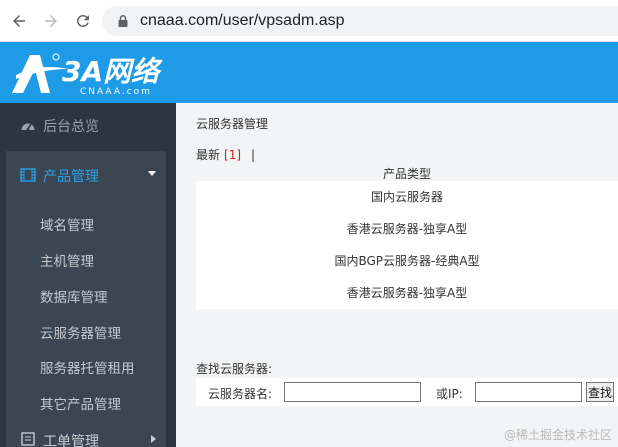 This screenshot has height=447, width=618. I want to click on reload-button, so click(83, 21).